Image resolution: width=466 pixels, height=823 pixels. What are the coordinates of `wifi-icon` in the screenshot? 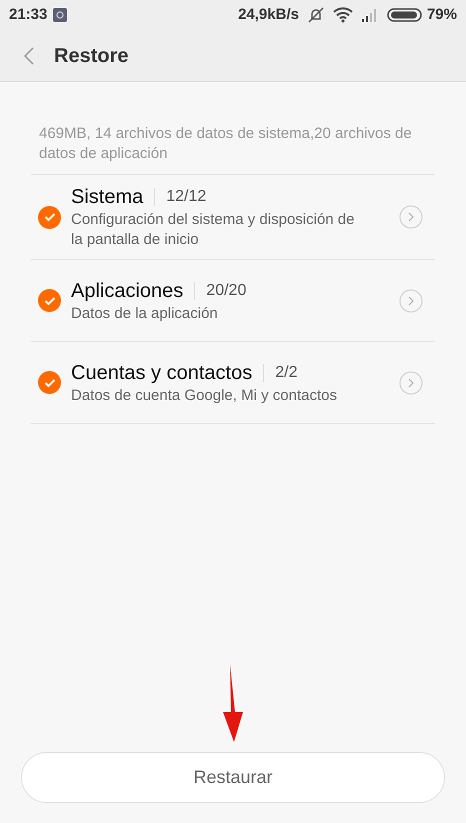 It's located at (342, 15).